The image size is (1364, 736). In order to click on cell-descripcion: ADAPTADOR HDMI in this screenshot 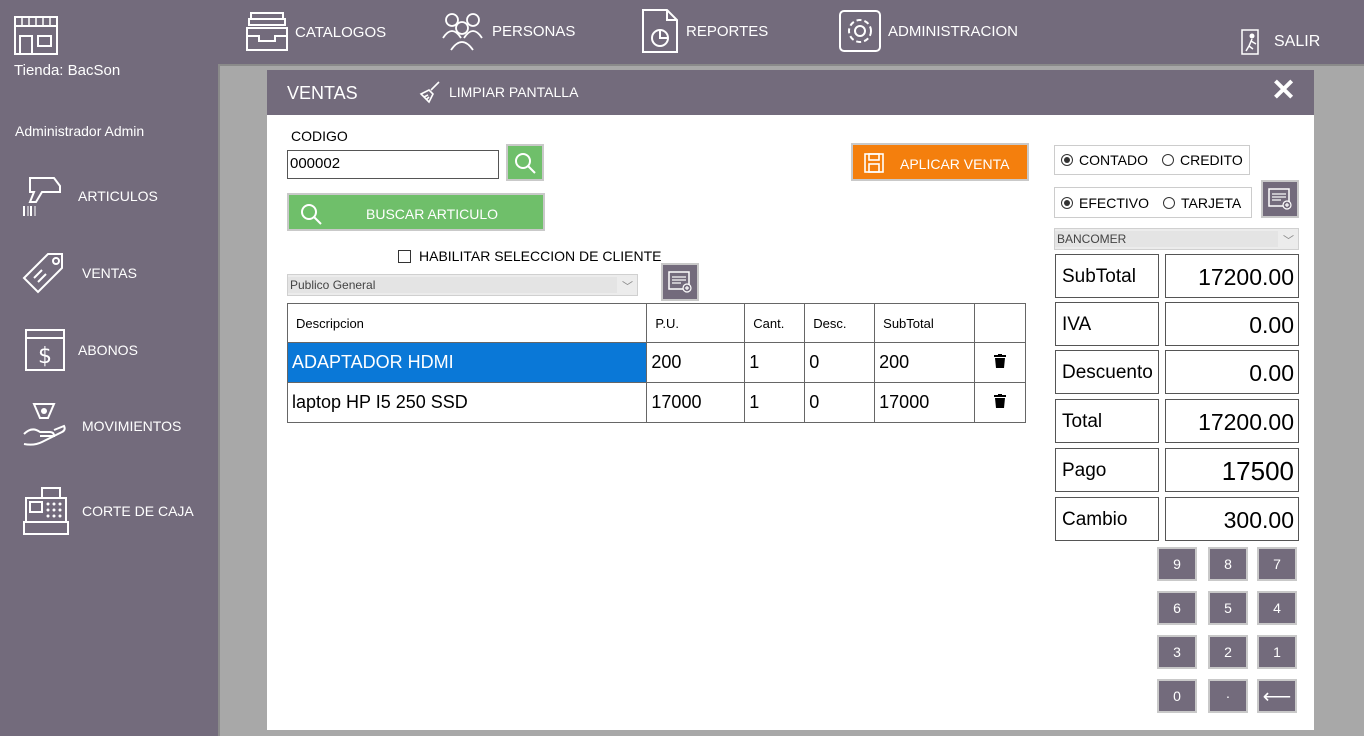, I will do `click(467, 362)`.